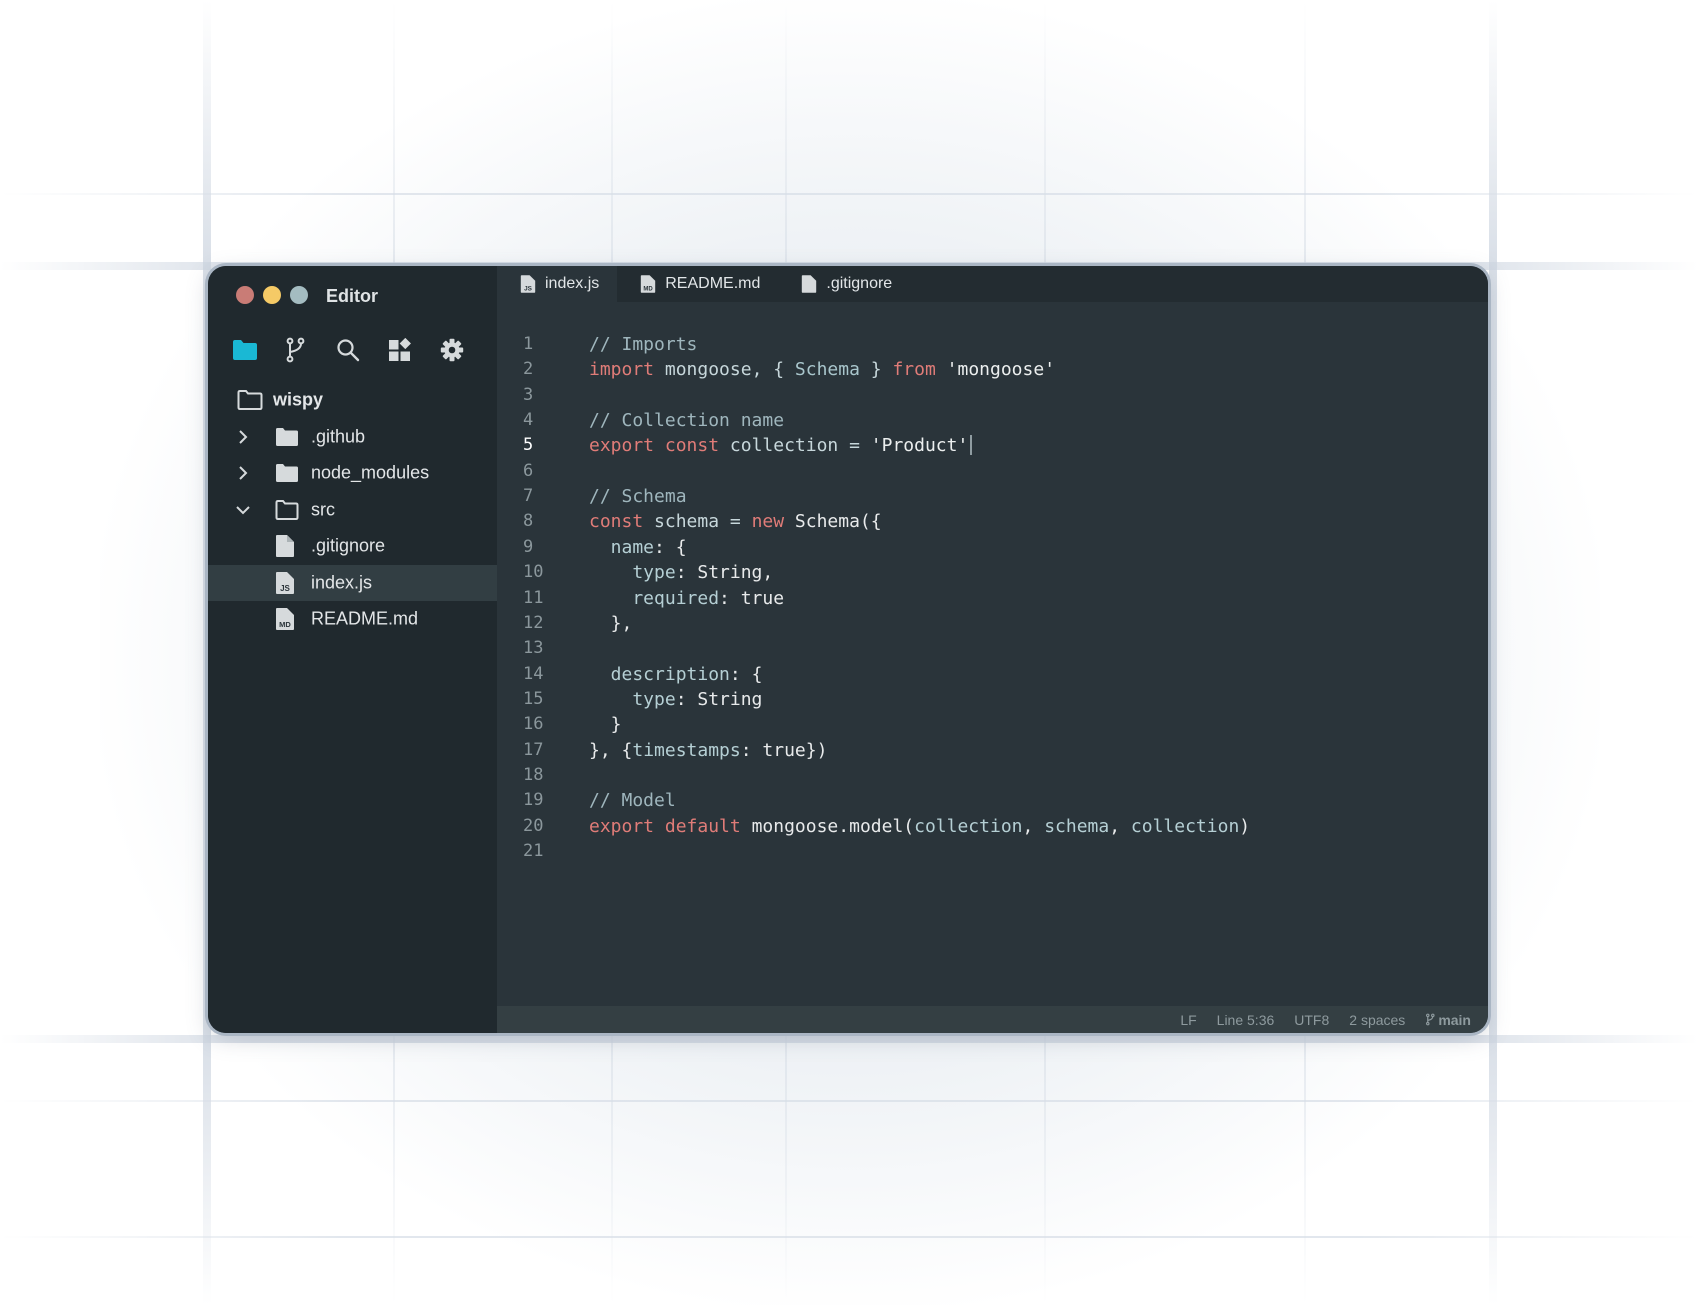 The image size is (1698, 1305). What do you see at coordinates (1245, 826) in the screenshot?
I see `code-token: )` at bounding box center [1245, 826].